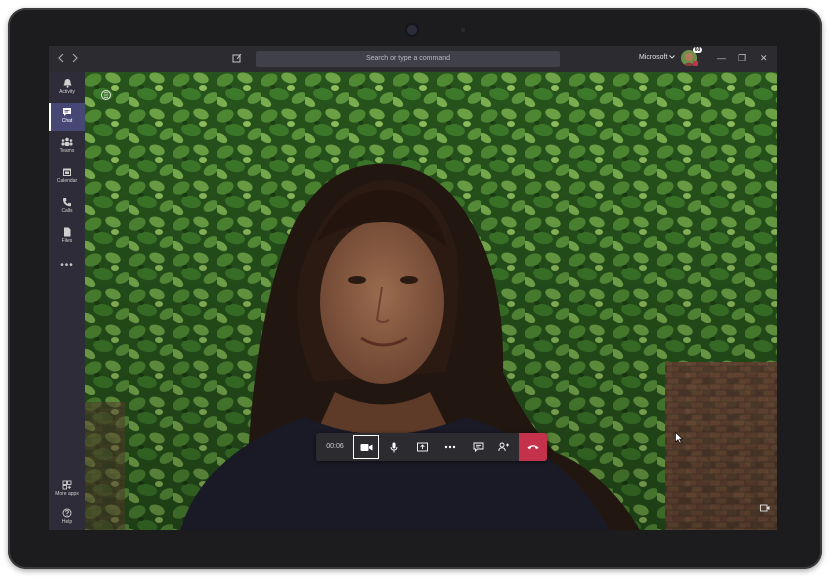  Describe the element at coordinates (67, 112) in the screenshot. I see `chat-icon` at that location.